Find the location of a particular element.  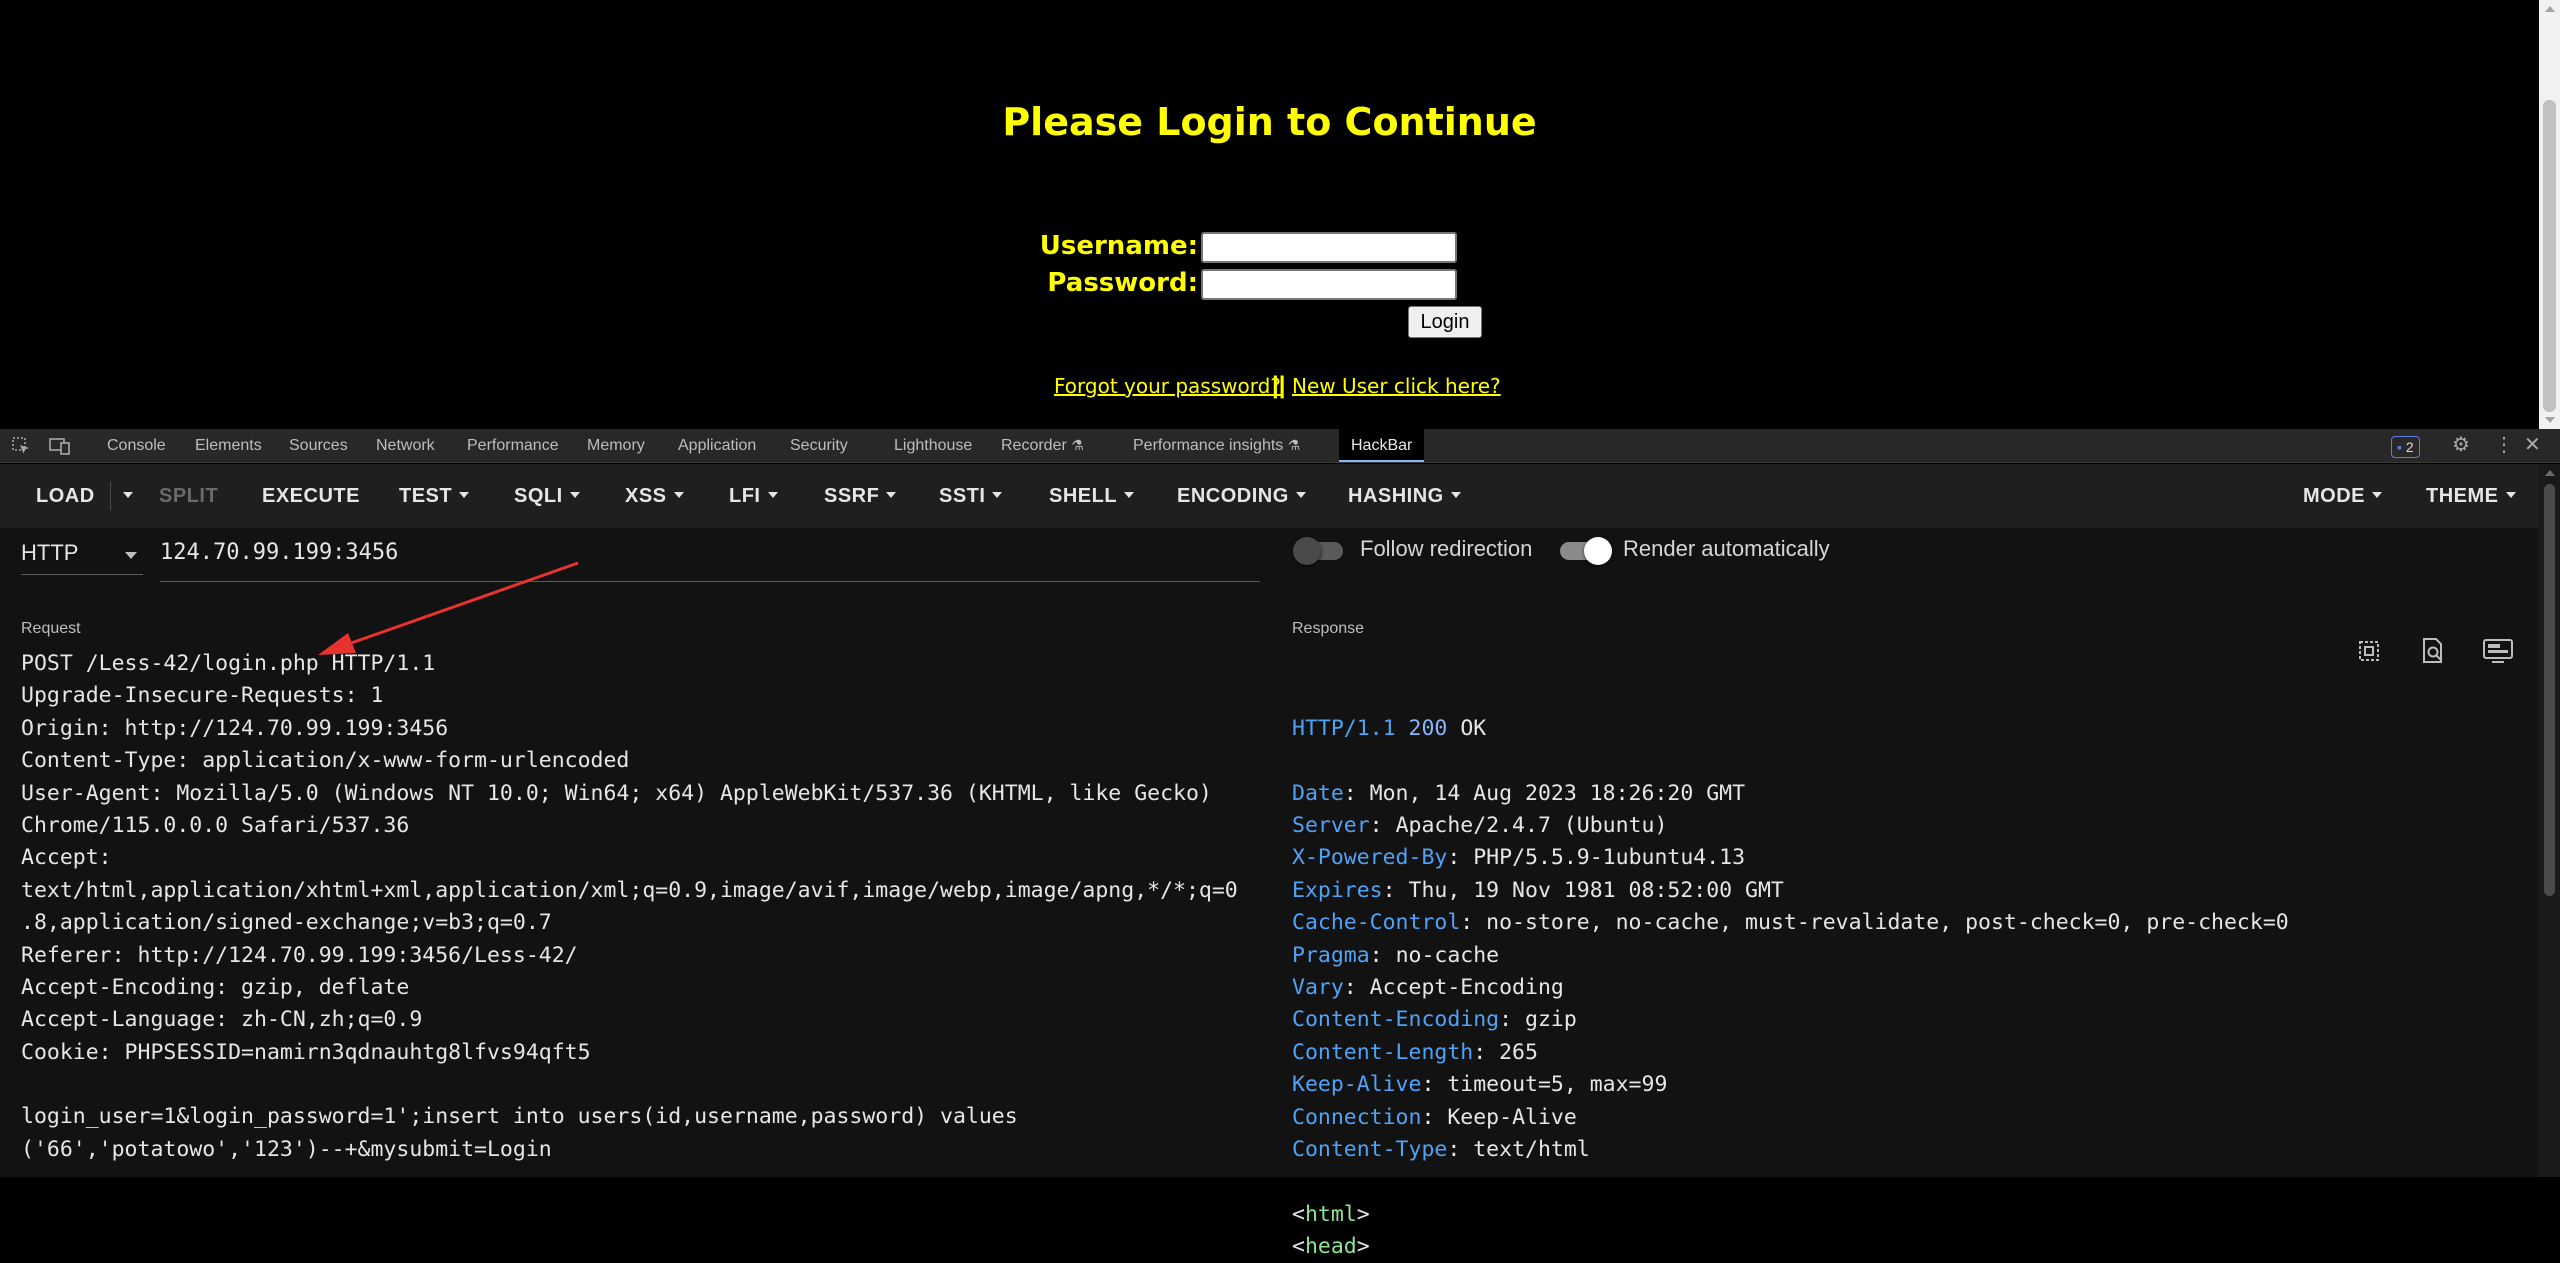

tab-application: Application is located at coordinates (717, 445).